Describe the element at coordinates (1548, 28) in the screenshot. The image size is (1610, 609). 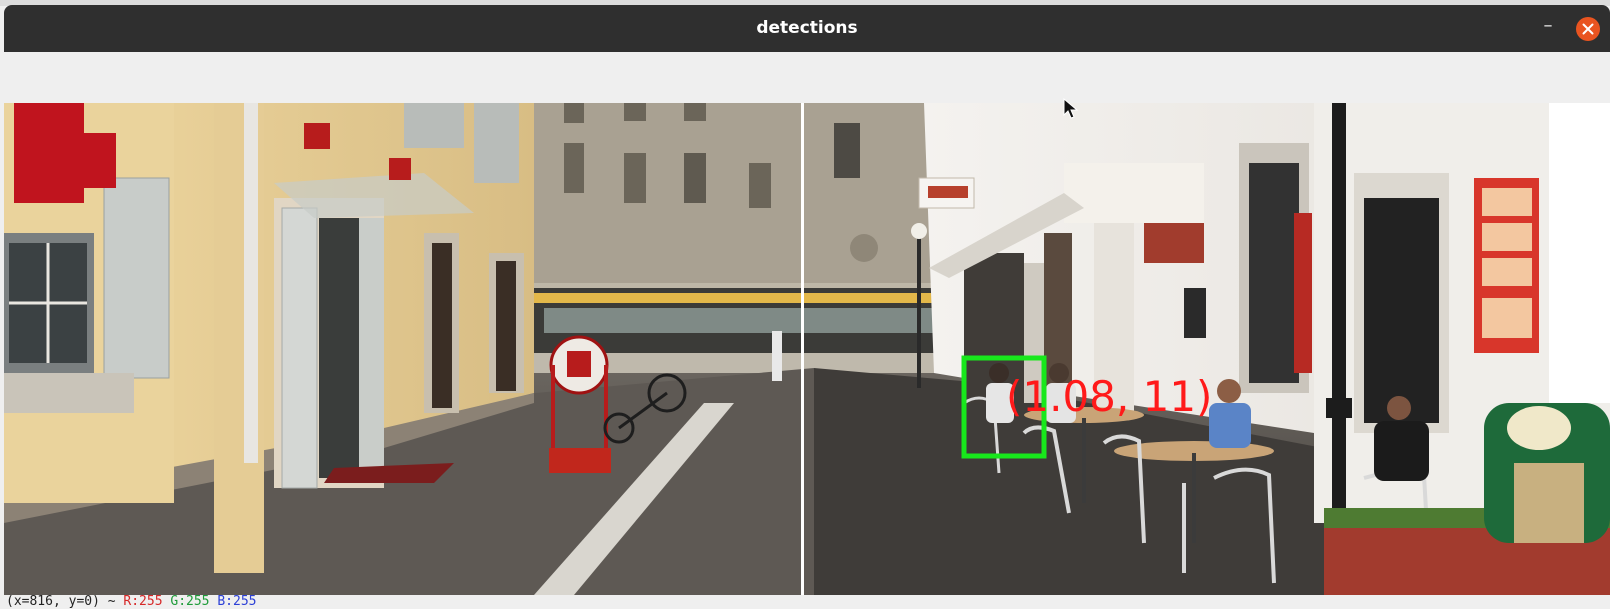
I see `minimize-button: –` at that location.